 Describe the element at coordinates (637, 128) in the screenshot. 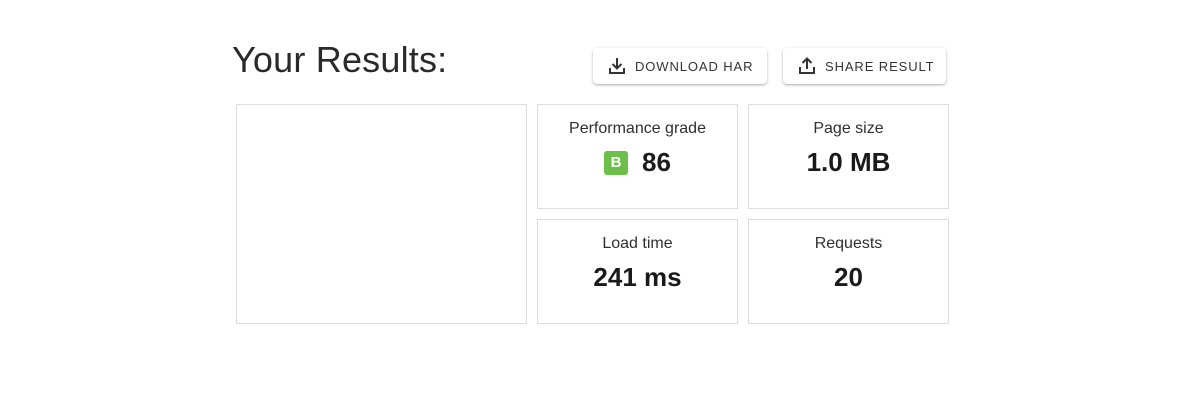

I see `performance-grade-label: Performance grade` at that location.